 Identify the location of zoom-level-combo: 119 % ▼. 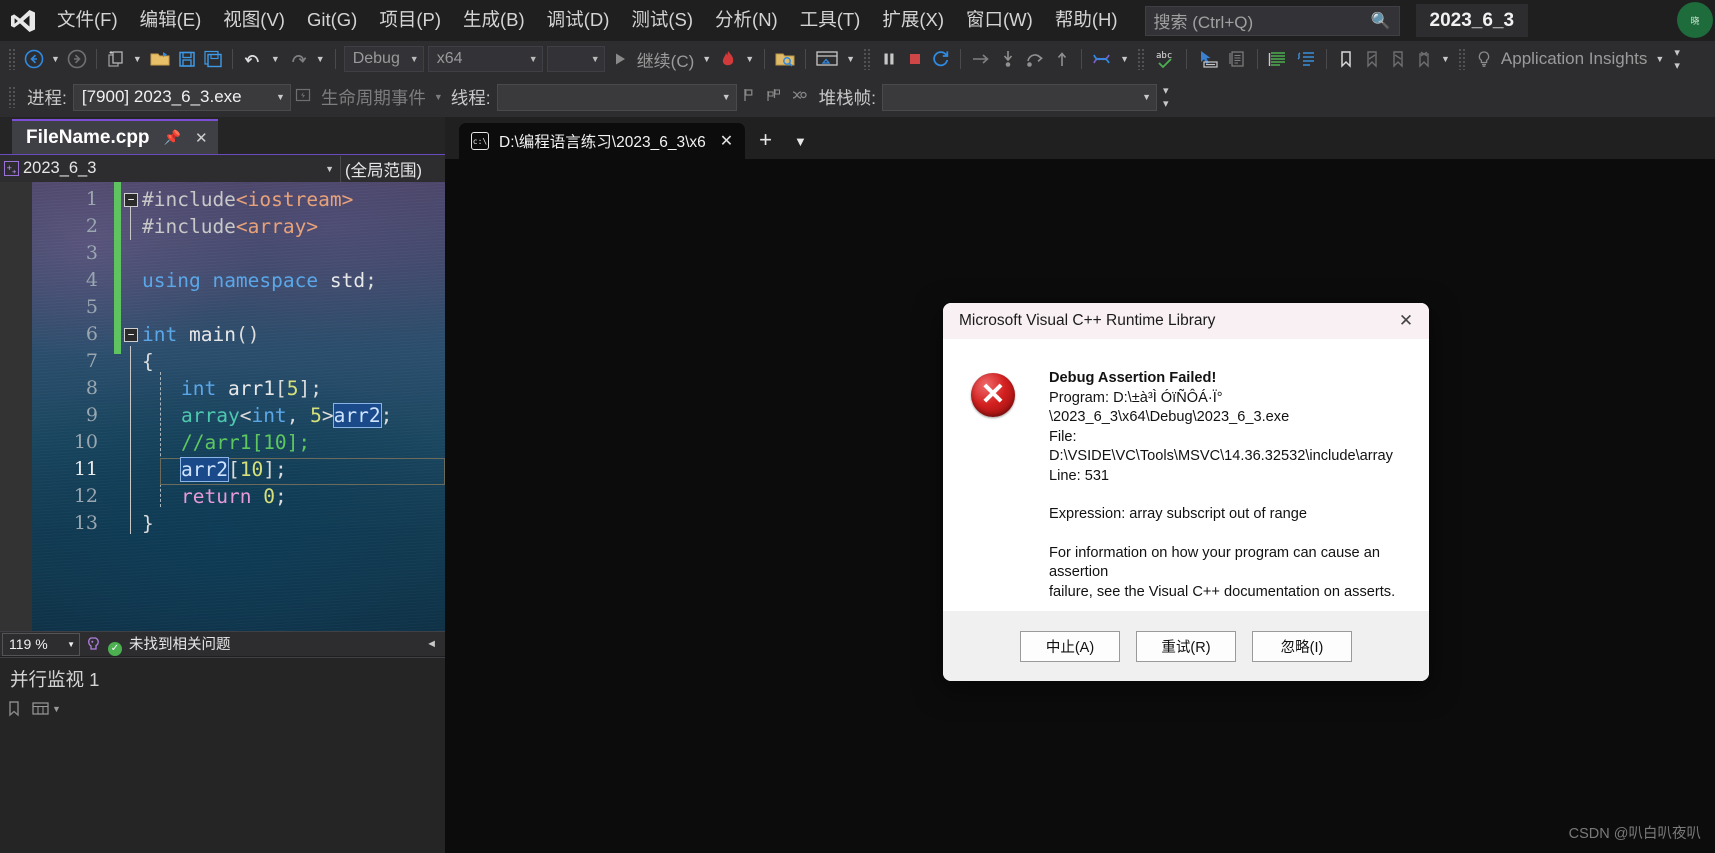
(41, 644).